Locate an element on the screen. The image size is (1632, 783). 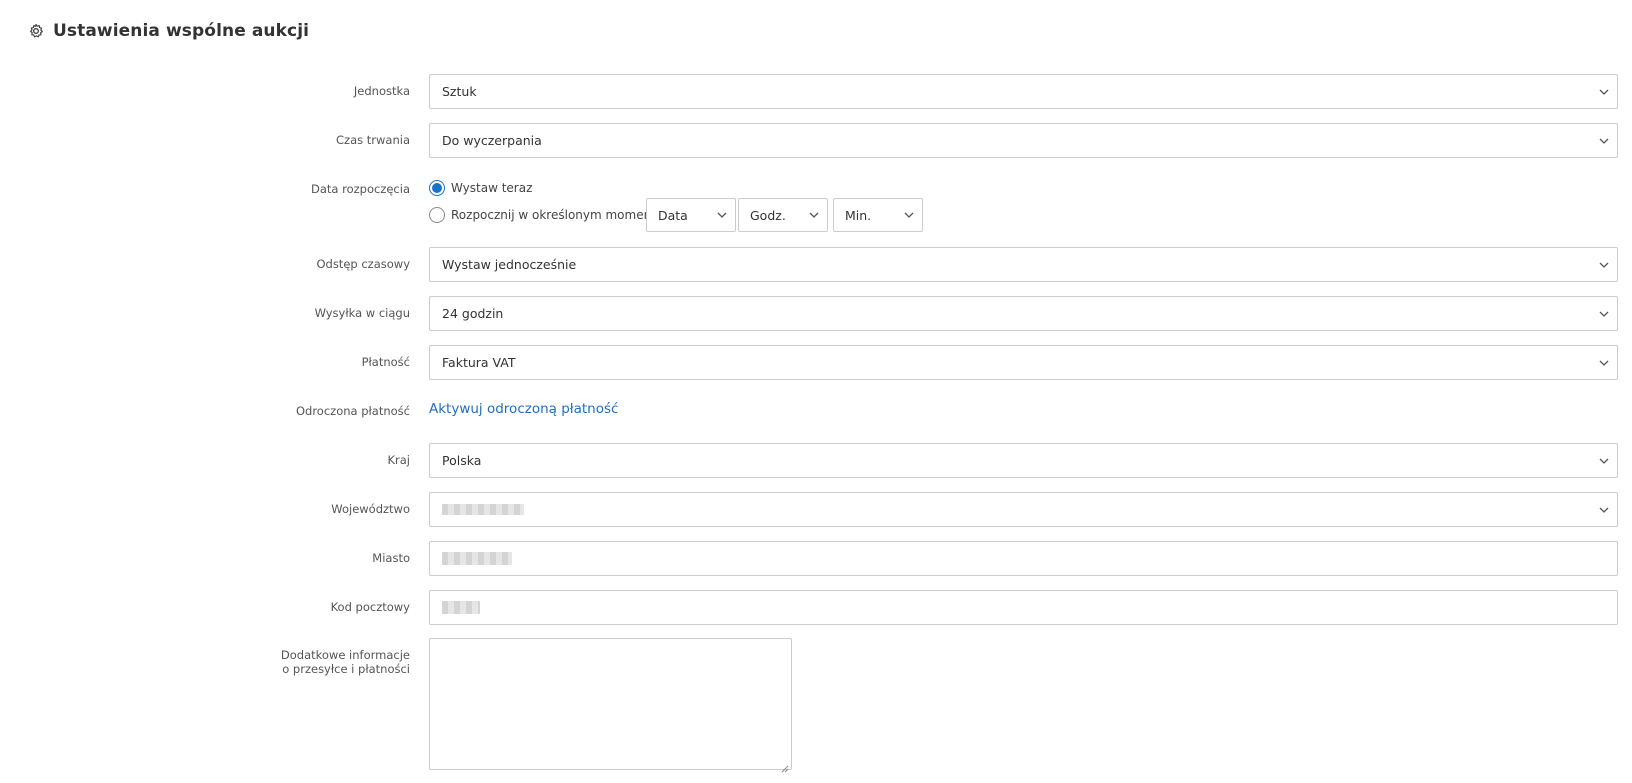
postal-label: Kod pocztowy is located at coordinates (370, 607).